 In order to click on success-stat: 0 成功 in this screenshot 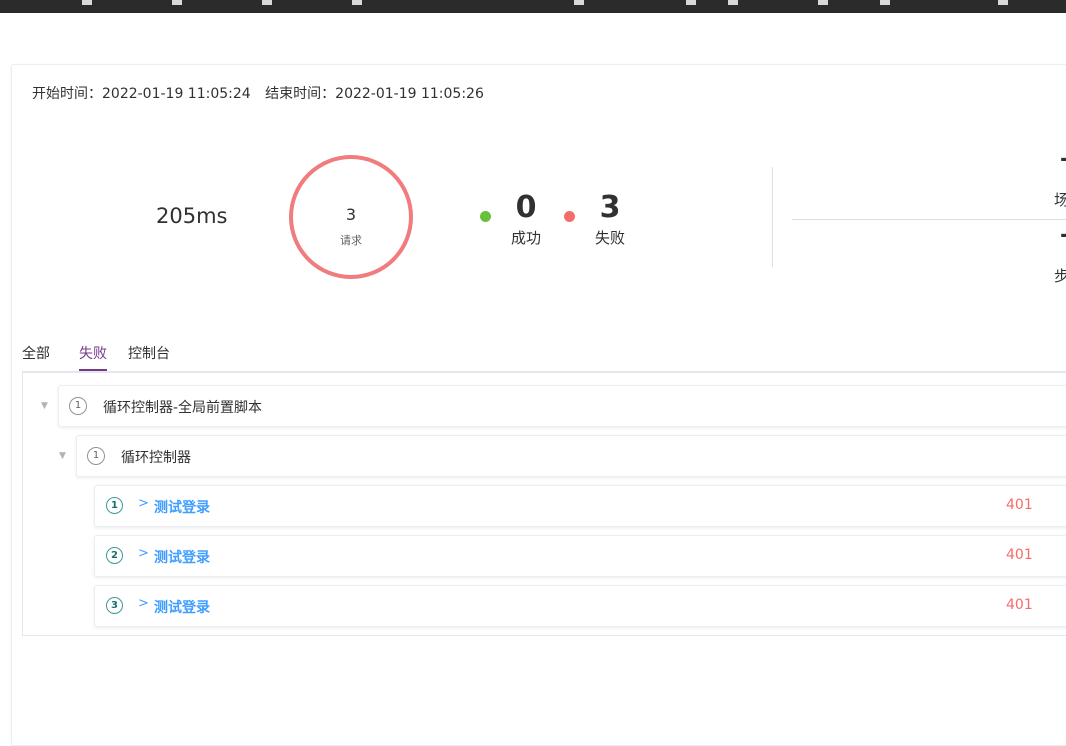, I will do `click(526, 219)`.